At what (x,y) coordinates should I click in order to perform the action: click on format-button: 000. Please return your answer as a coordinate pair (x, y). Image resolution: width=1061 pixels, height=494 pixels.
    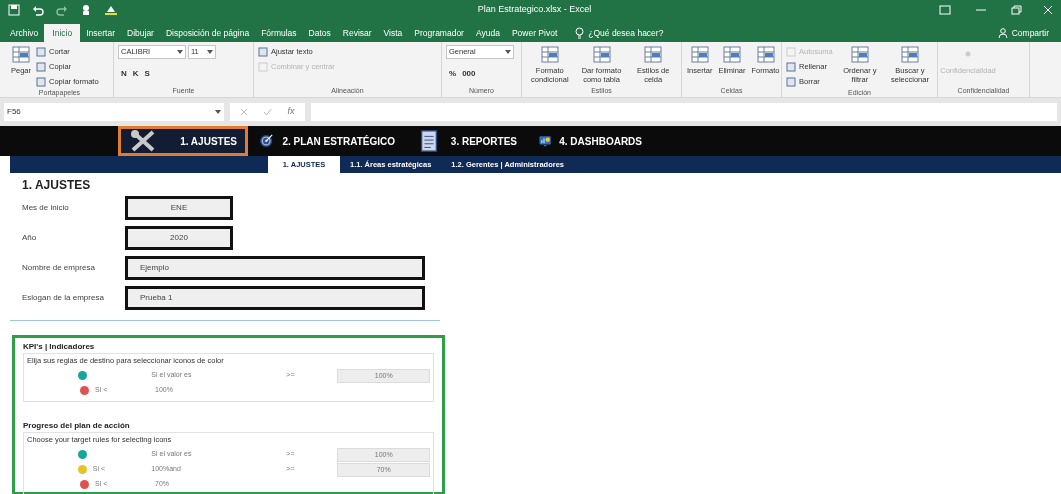
    Looking at the image, I should click on (469, 74).